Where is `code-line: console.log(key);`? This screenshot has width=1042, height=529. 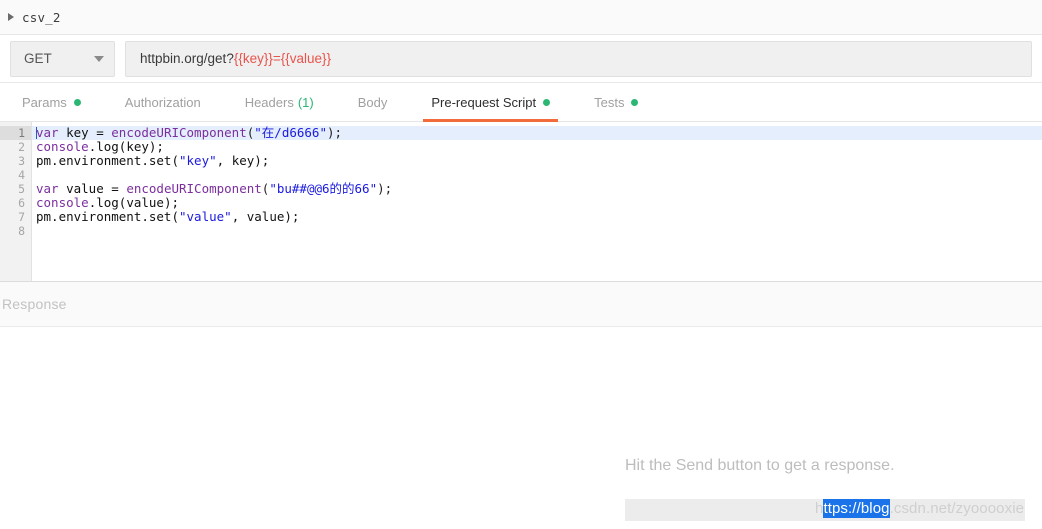 code-line: console.log(key); is located at coordinates (537, 147).